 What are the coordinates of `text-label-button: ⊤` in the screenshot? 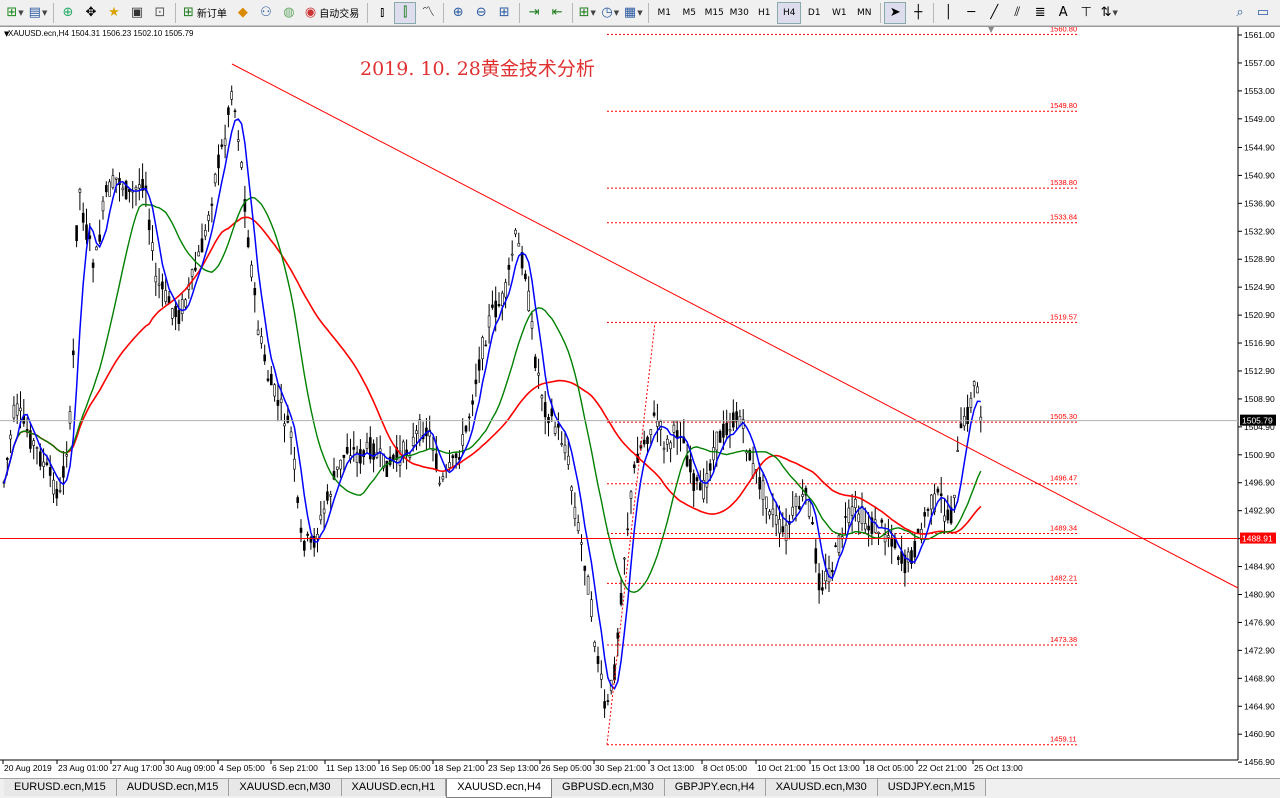 It's located at (1086, 13).